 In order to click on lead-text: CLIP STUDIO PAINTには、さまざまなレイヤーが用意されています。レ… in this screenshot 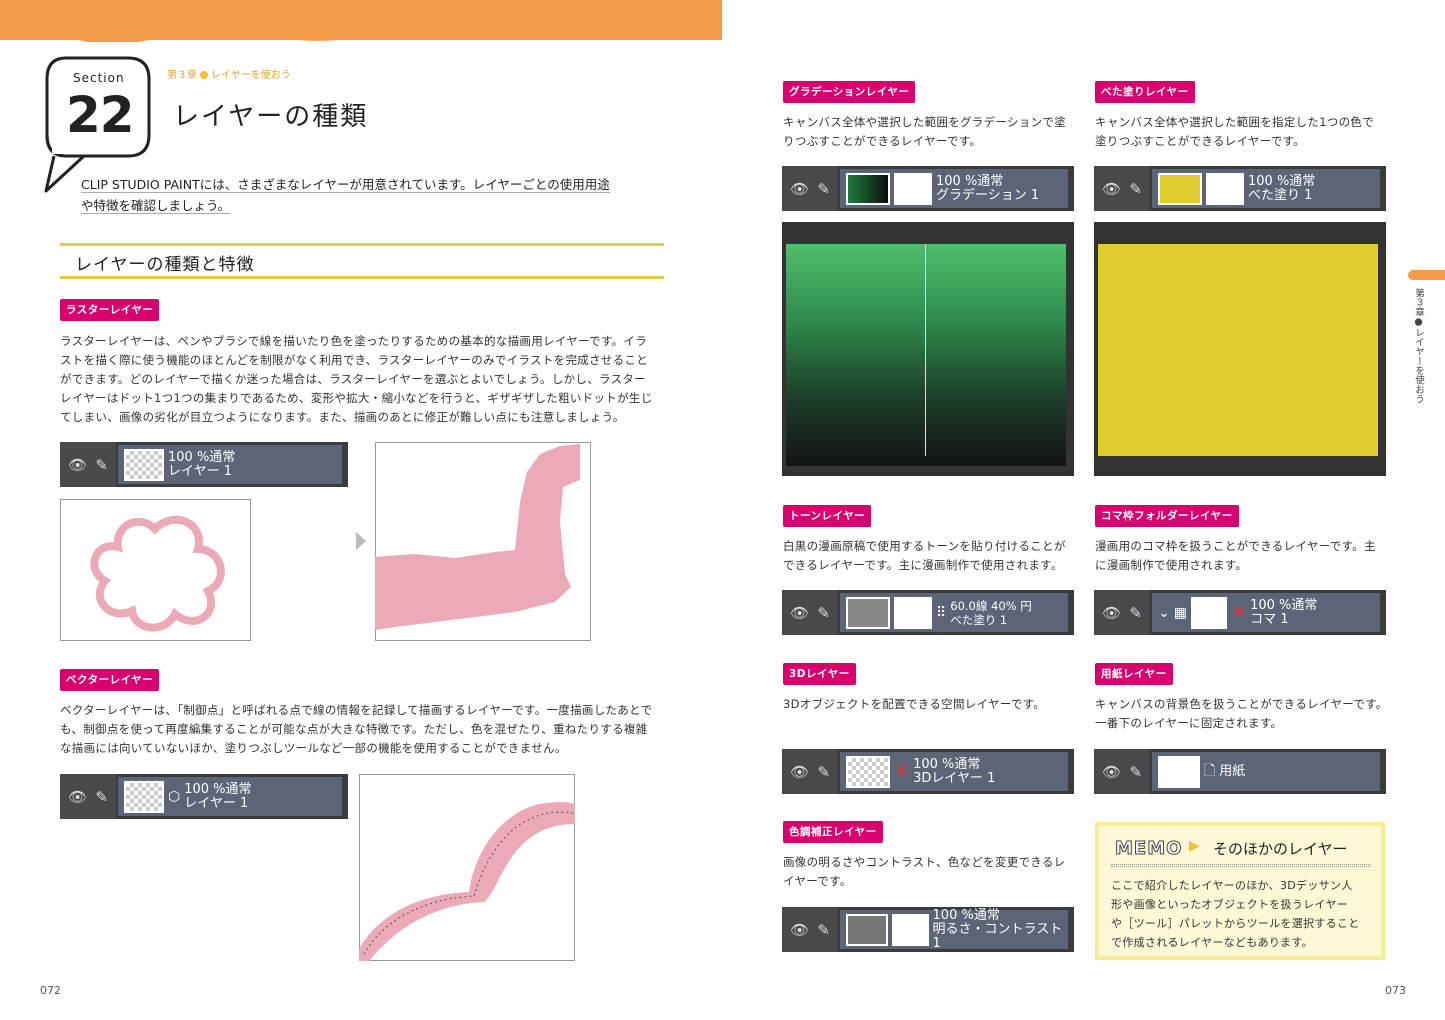, I will do `click(361, 195)`.